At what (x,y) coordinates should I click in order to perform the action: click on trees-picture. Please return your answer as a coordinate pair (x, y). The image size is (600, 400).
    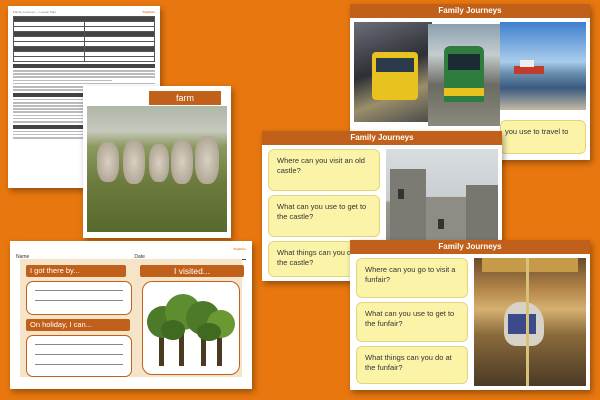
    Looking at the image, I should click on (191, 330).